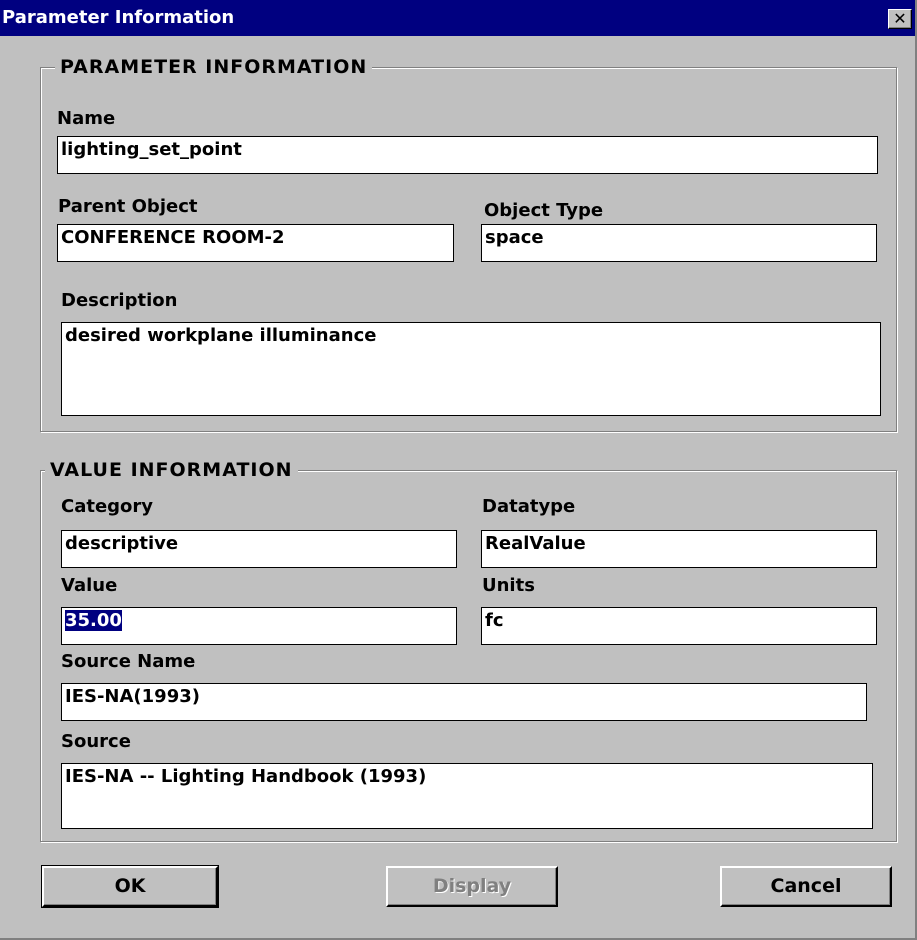  I want to click on category-field: descriptive, so click(259, 549).